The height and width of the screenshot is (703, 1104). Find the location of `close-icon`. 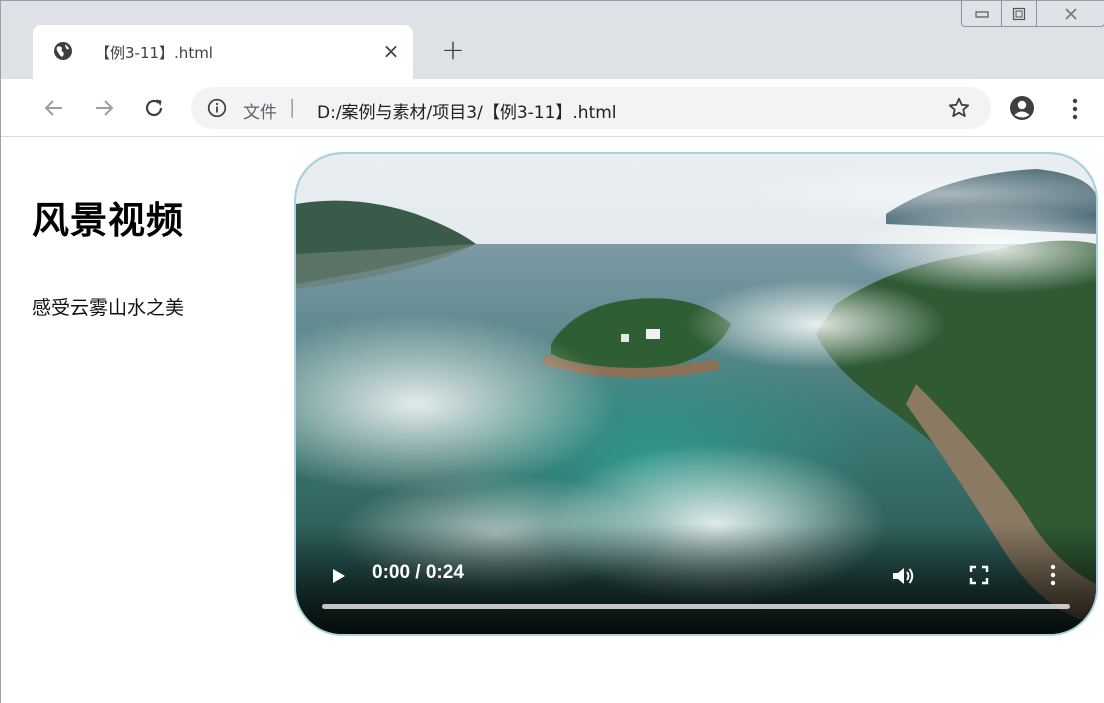

close-icon is located at coordinates (1070, 13).